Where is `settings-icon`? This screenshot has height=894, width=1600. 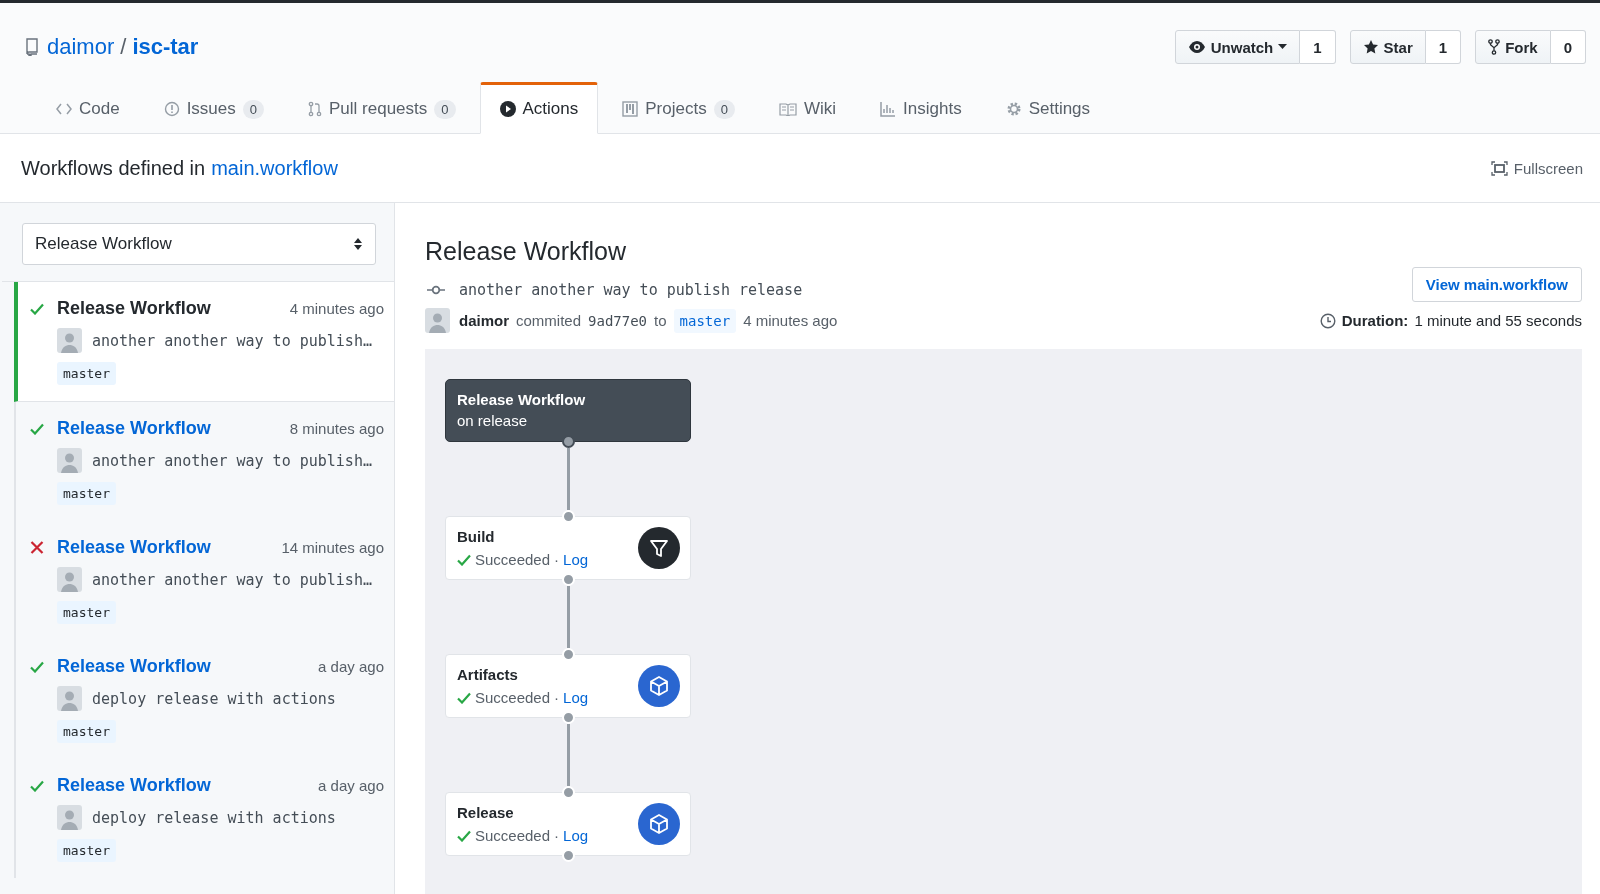
settings-icon is located at coordinates (1013, 109).